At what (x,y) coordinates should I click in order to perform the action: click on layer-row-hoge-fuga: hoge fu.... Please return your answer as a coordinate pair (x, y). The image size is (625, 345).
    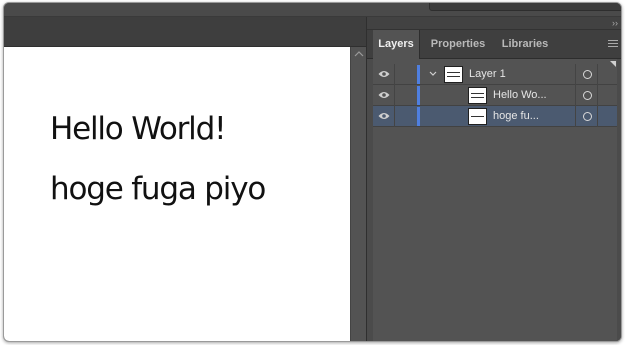
    Looking at the image, I should click on (495, 116).